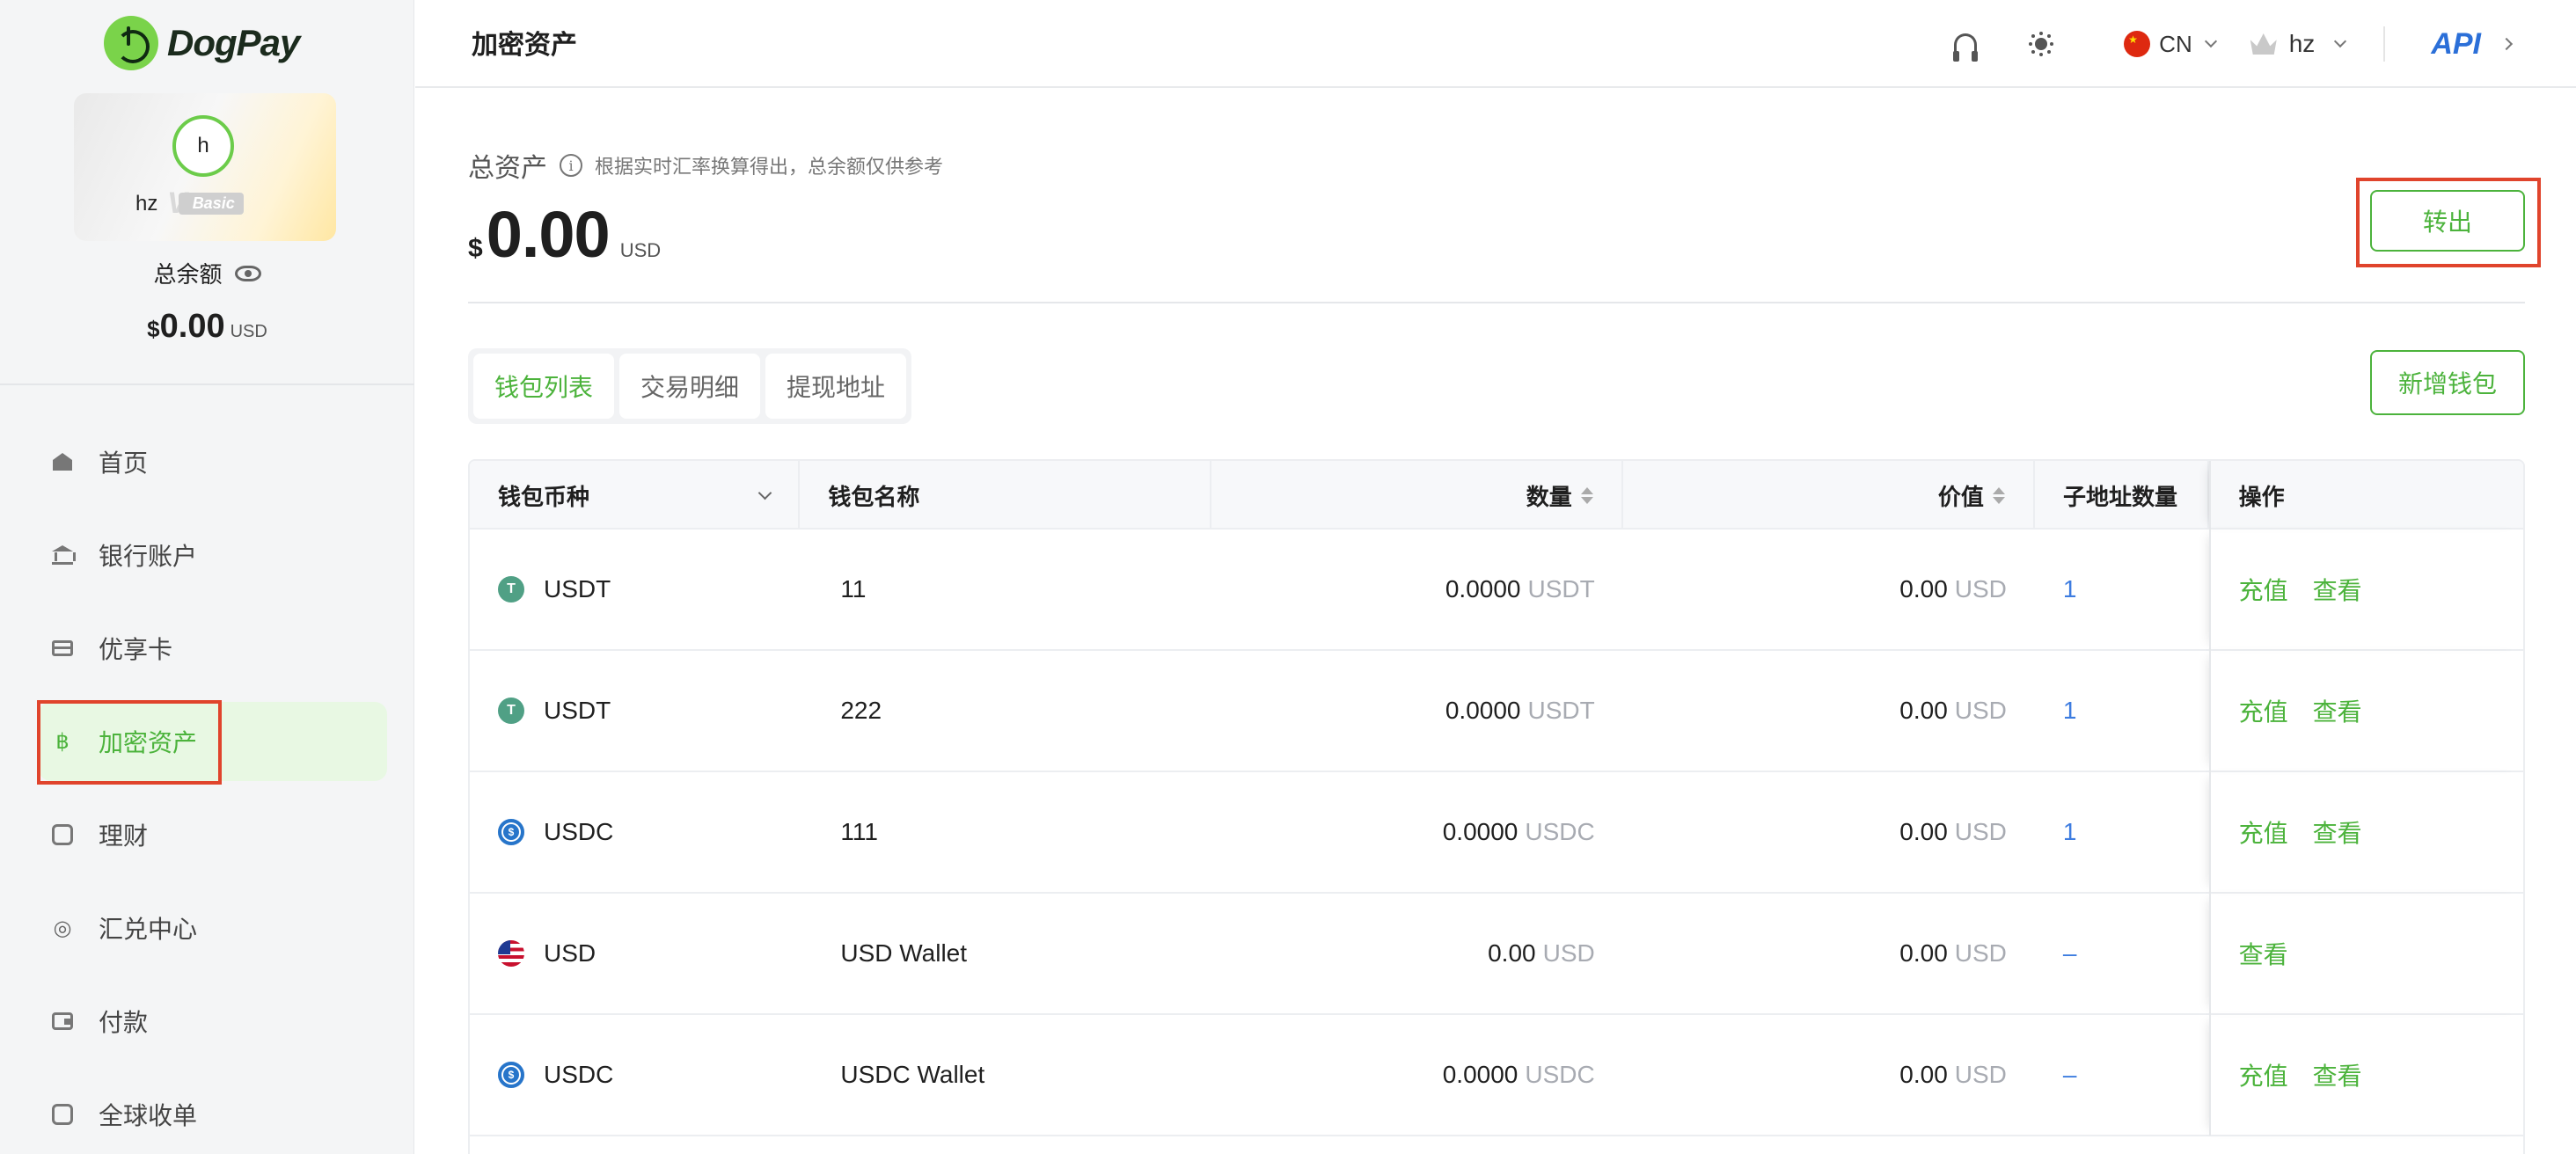  I want to click on cell-wallet-name: 222, so click(1006, 710).